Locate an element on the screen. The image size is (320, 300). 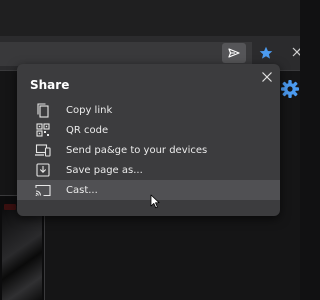
more-button is located at coordinates (293, 53).